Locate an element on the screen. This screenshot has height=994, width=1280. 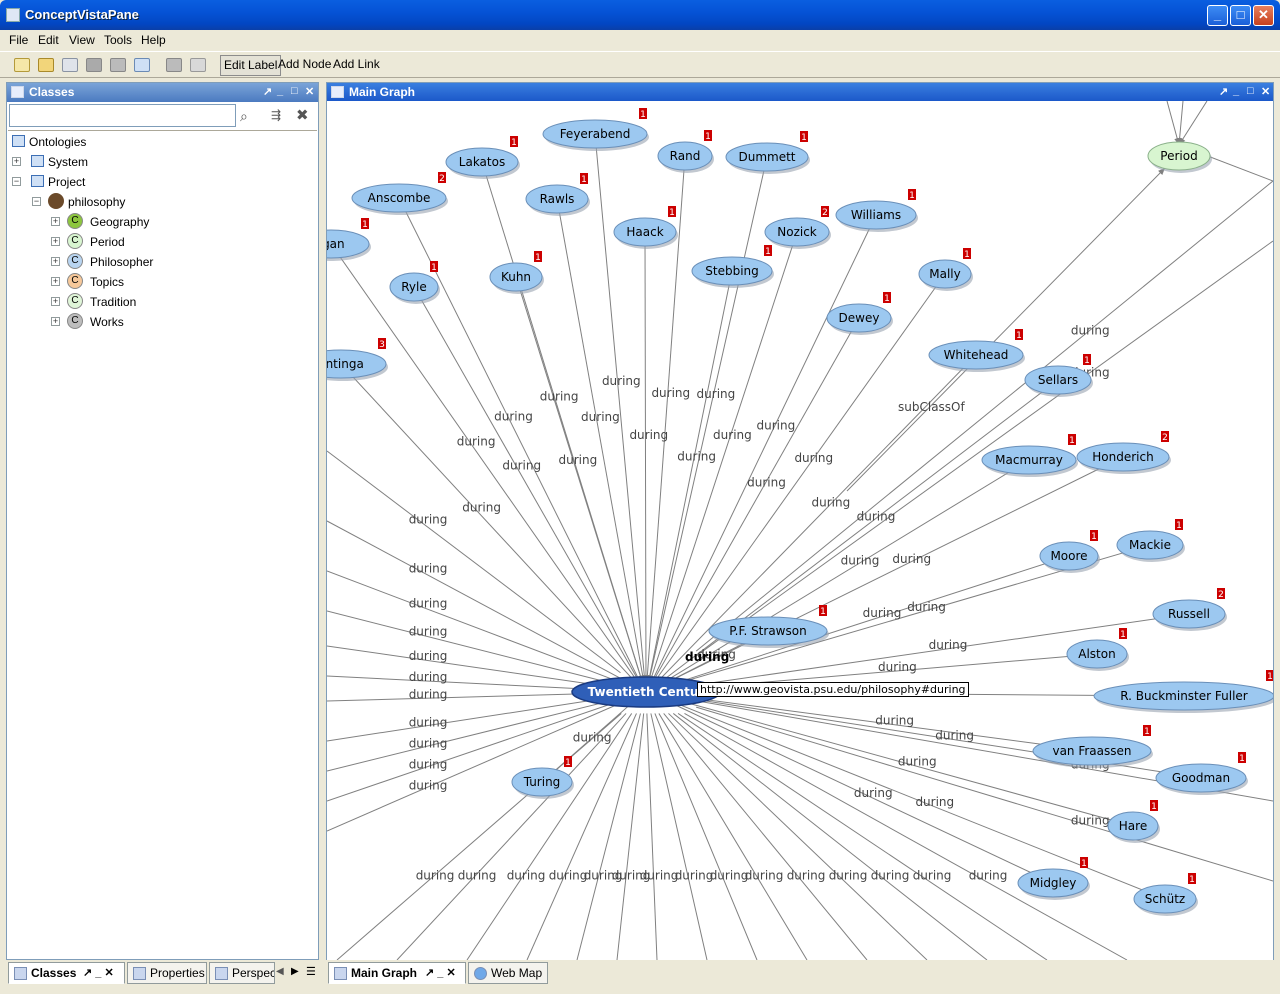
close-button: ✕ is located at coordinates (1263, 15).